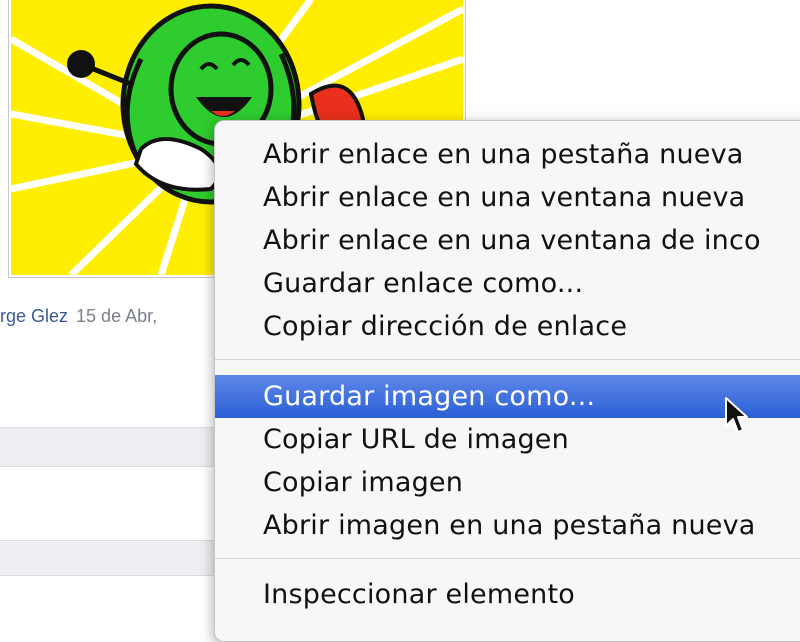  Describe the element at coordinates (507, 154) in the screenshot. I see `menu-item-open-link-new-tab: Abrir enlace en una pestaña nueva` at that location.